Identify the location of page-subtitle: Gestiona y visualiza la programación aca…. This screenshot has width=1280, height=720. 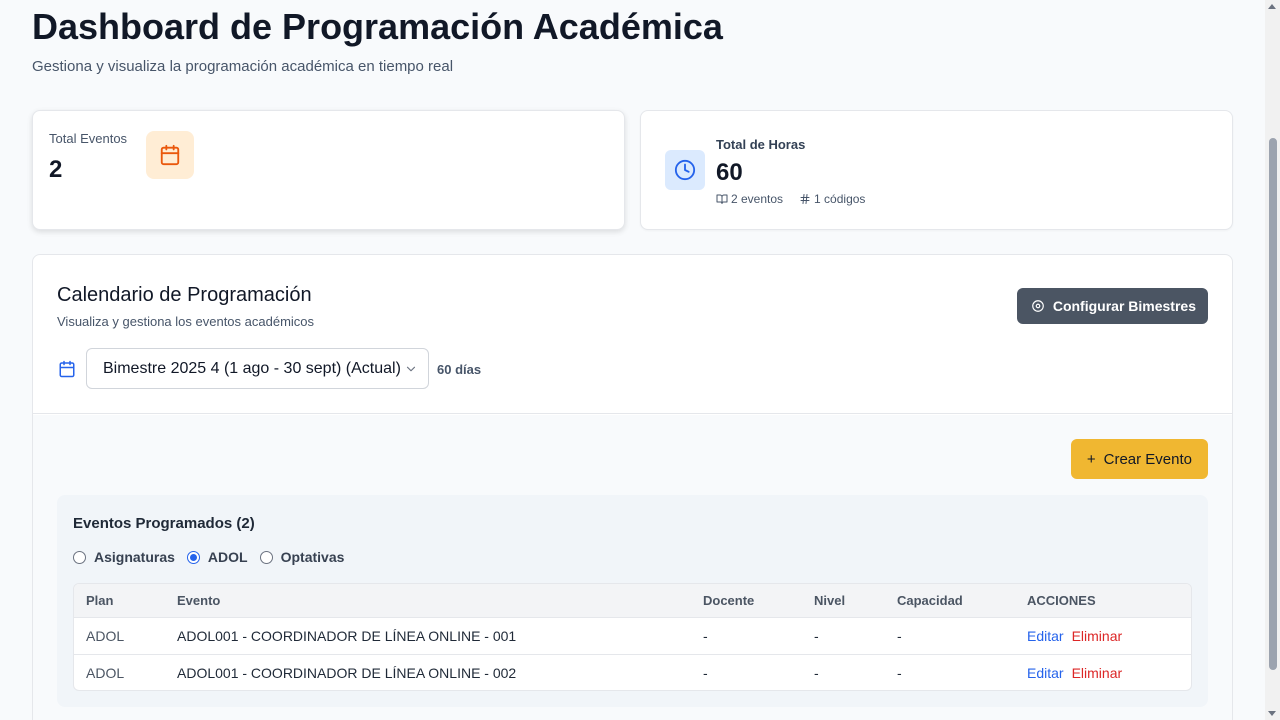
(243, 66).